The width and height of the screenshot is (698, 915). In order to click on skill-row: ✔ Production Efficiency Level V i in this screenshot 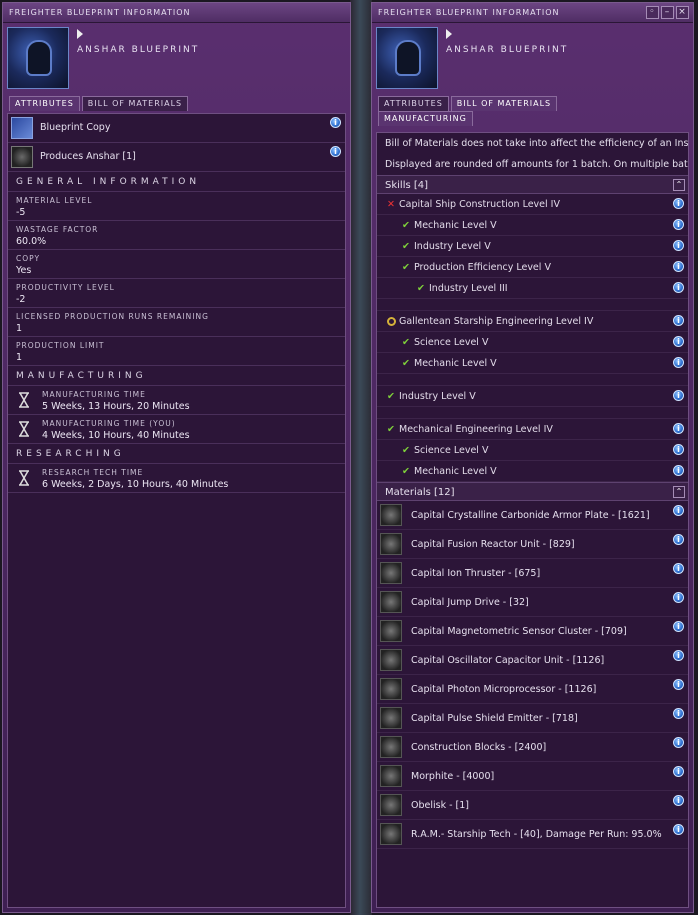, I will do `click(532, 267)`.